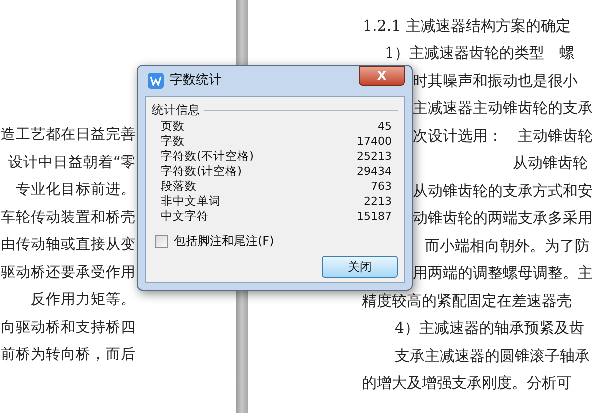  Describe the element at coordinates (68, 328) in the screenshot. I see `document-text-line: 向驱动桥和支持桥四` at that location.